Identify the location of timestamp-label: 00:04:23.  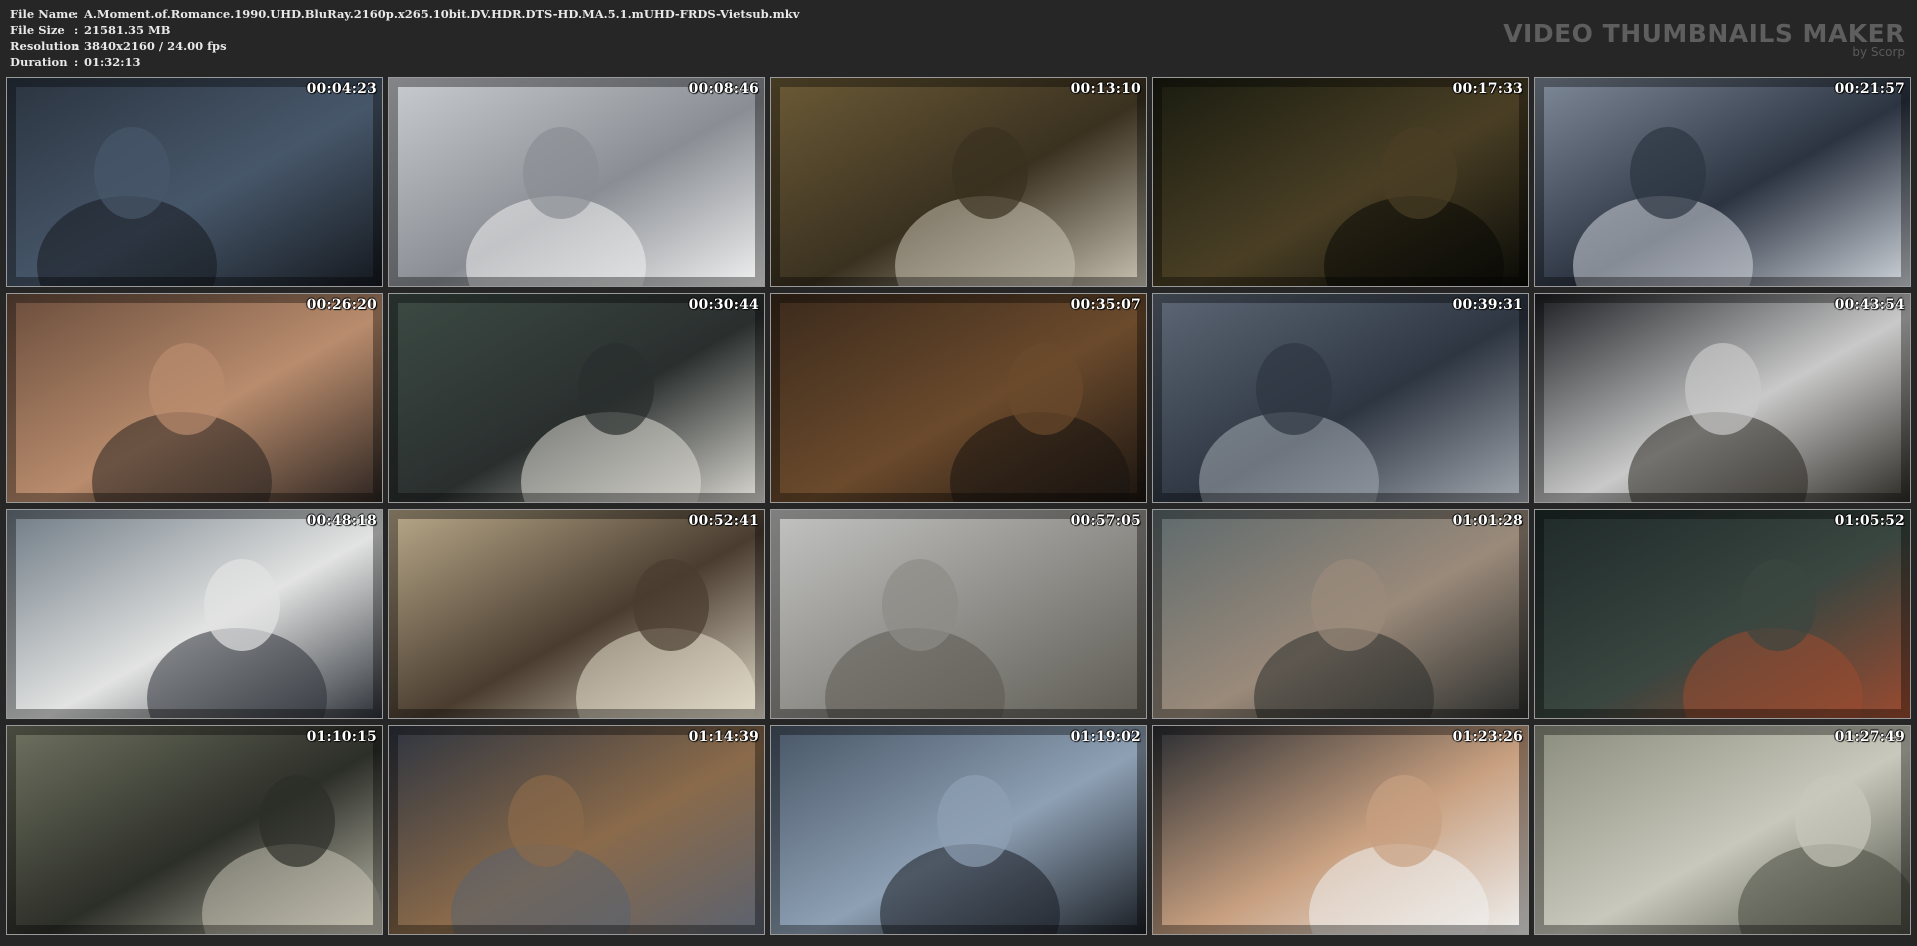
(341, 89).